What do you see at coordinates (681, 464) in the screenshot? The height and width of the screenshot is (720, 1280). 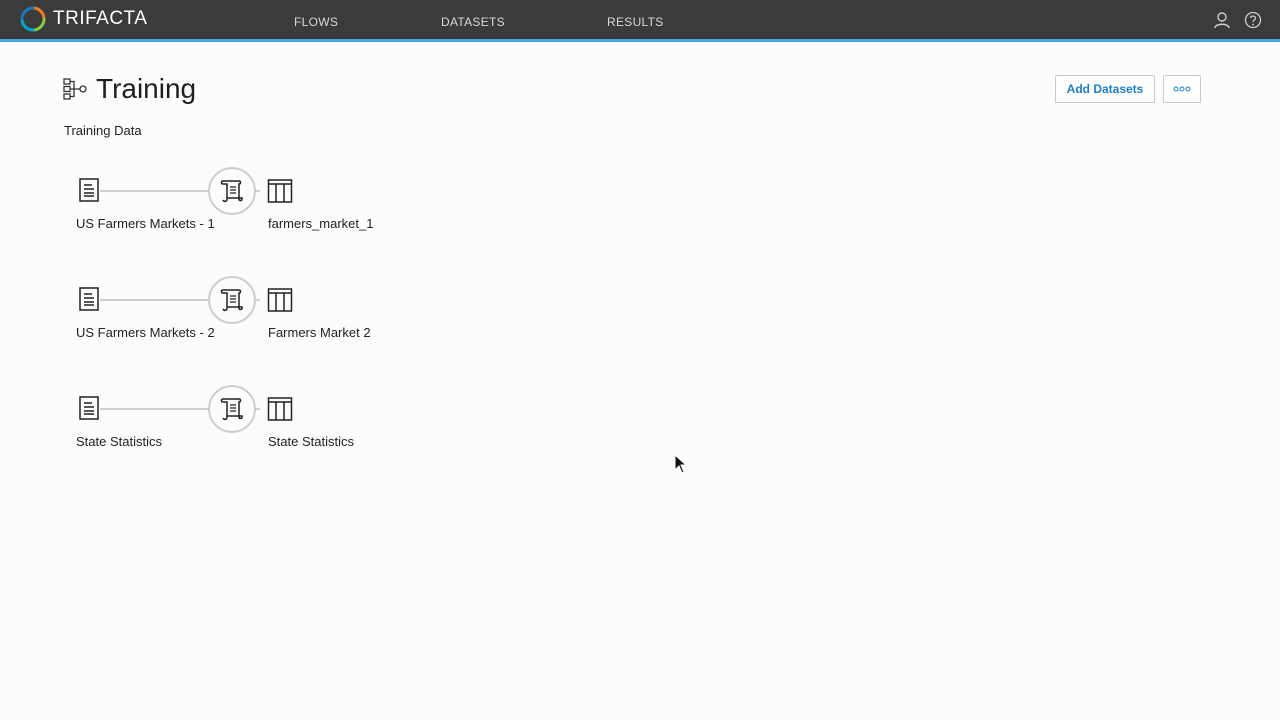 I see `mouse-cursor-icon` at bounding box center [681, 464].